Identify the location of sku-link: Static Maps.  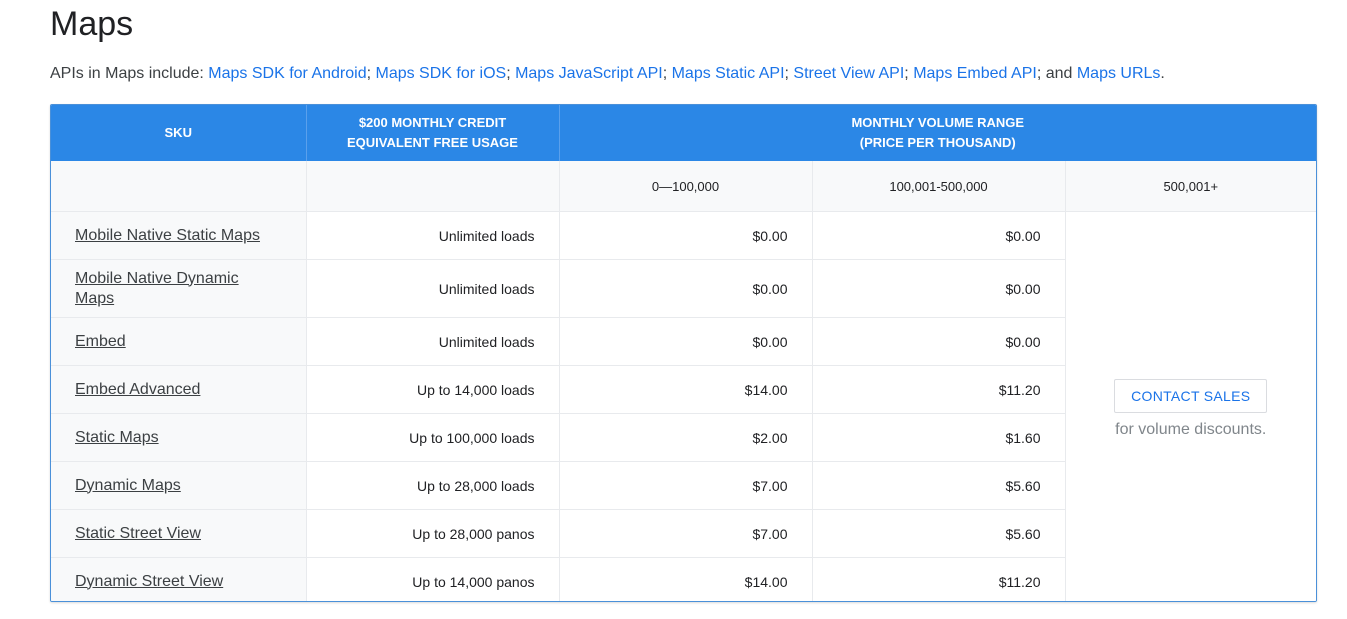
(117, 438).